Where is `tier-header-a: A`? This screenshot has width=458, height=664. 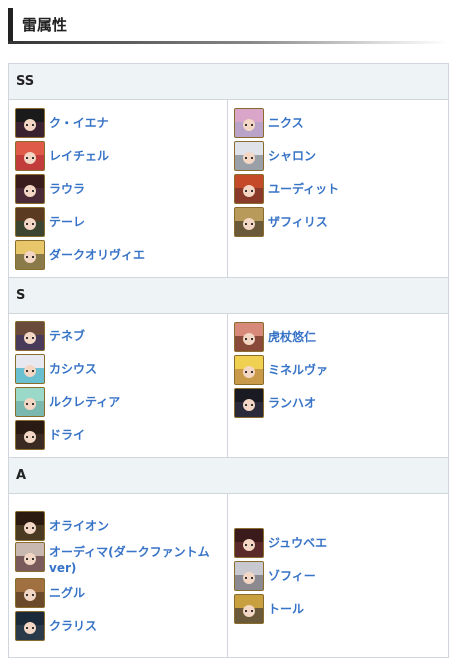 tier-header-a: A is located at coordinates (228, 475).